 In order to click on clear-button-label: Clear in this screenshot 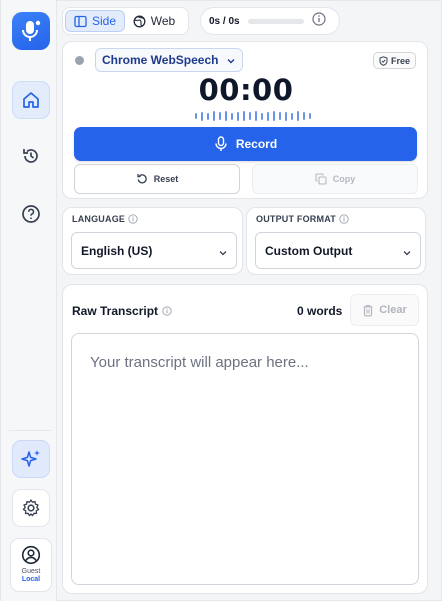, I will do `click(393, 310)`.